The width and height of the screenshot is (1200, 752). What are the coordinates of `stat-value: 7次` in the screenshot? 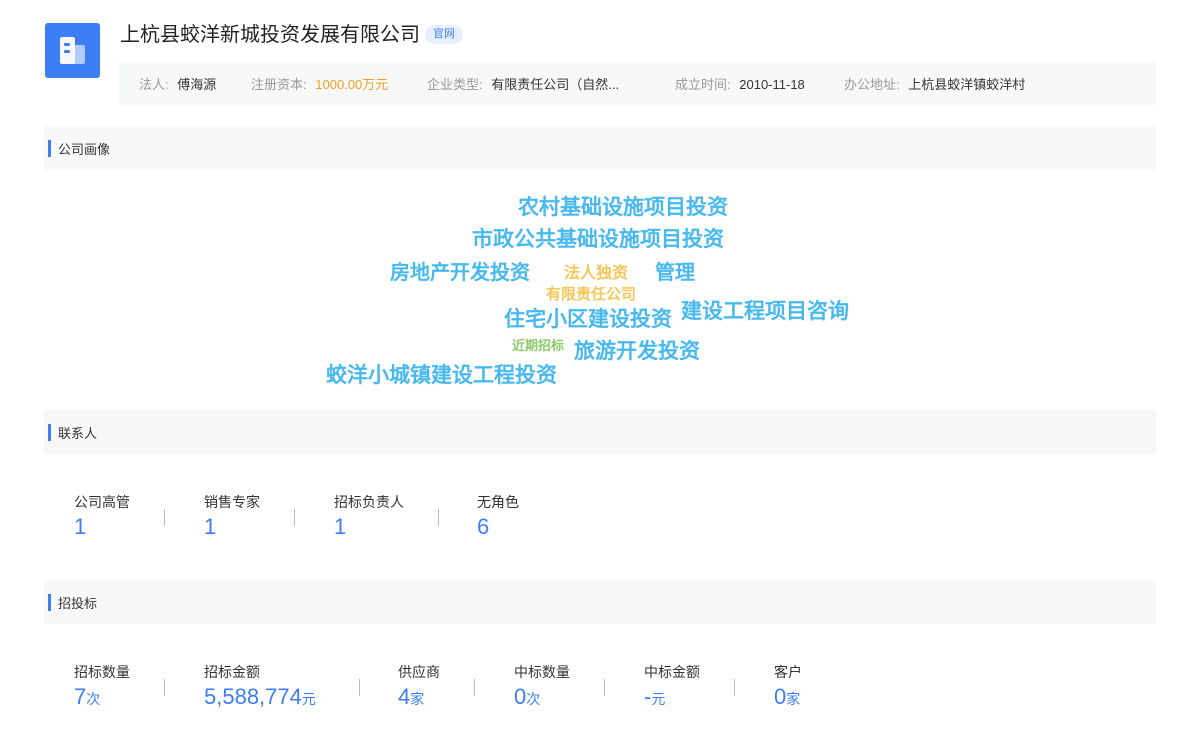 It's located at (102, 697).